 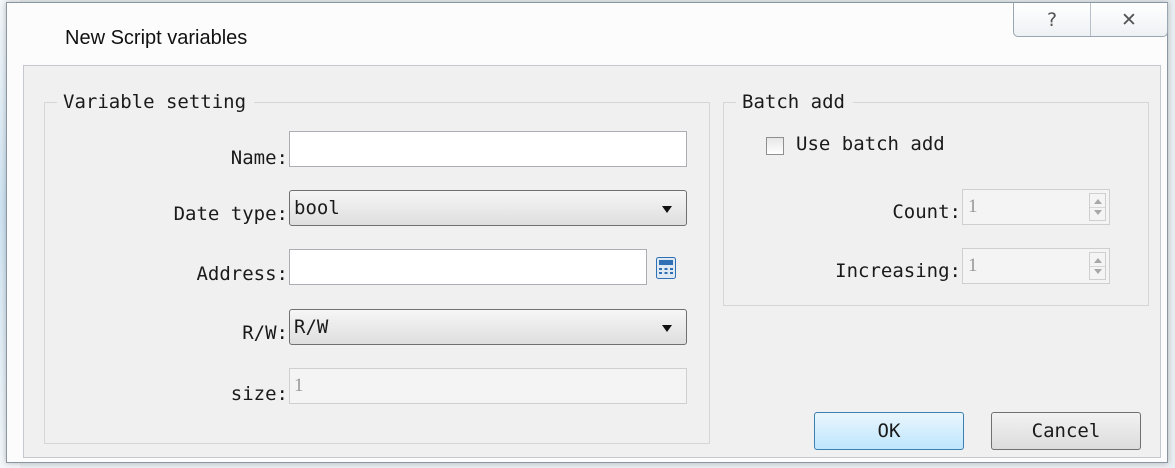 I want to click on use-batch-add-label: Use batch add, so click(x=870, y=144).